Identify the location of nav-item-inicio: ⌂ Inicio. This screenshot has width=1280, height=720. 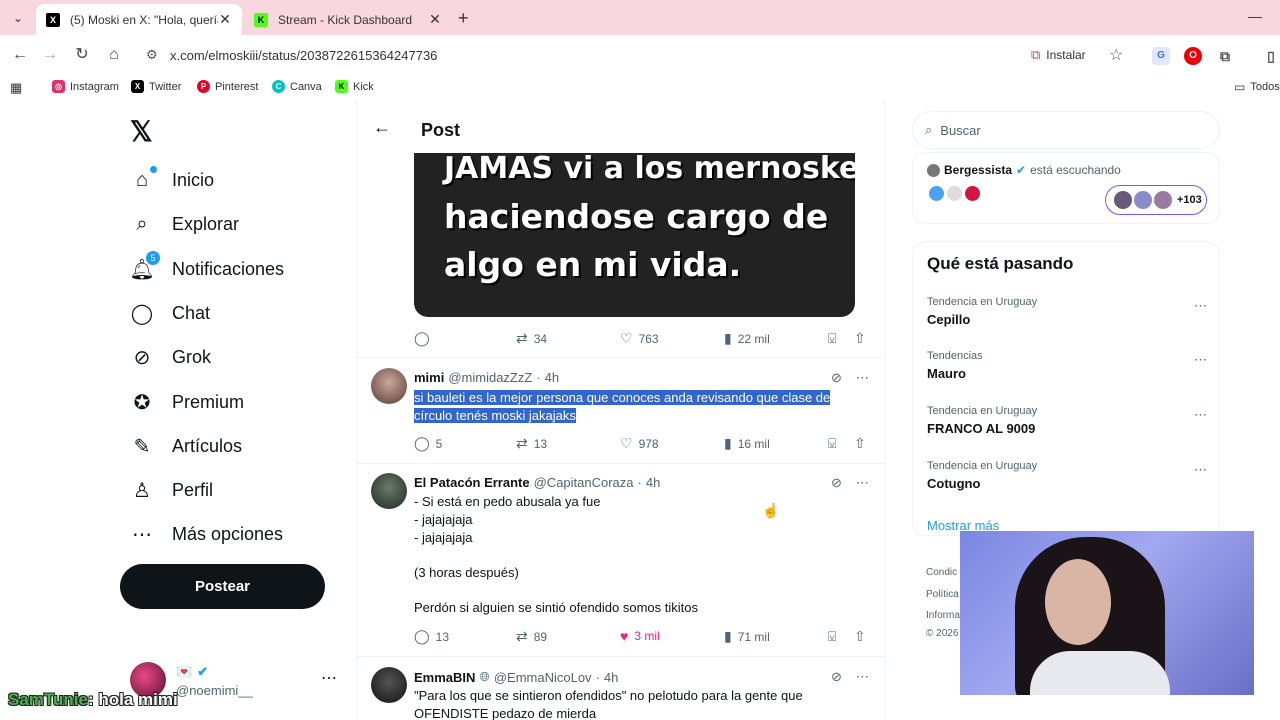
(172, 180).